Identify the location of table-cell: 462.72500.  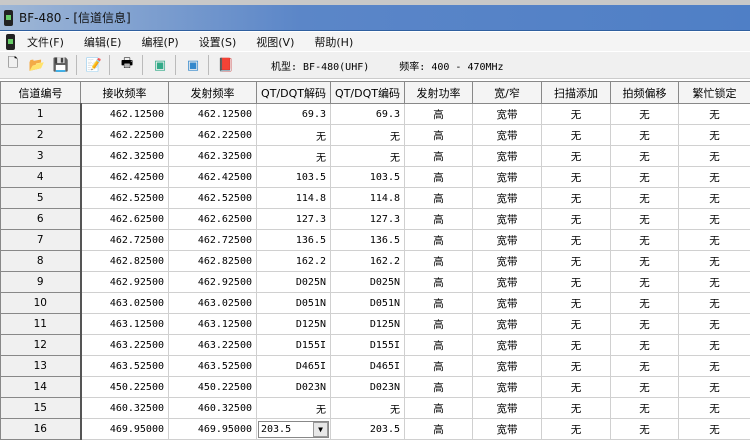
(125, 240).